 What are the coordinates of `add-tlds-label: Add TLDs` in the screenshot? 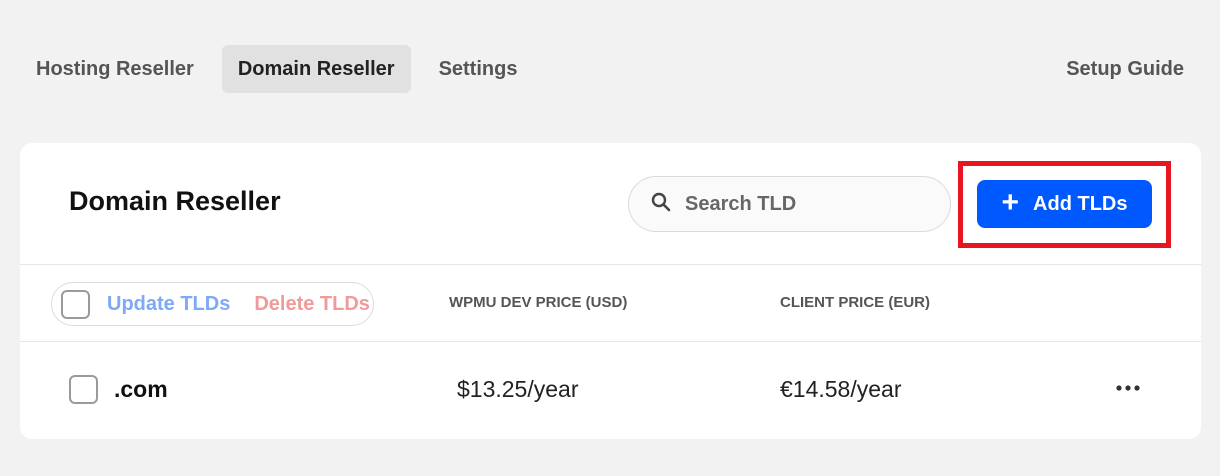 It's located at (1080, 203).